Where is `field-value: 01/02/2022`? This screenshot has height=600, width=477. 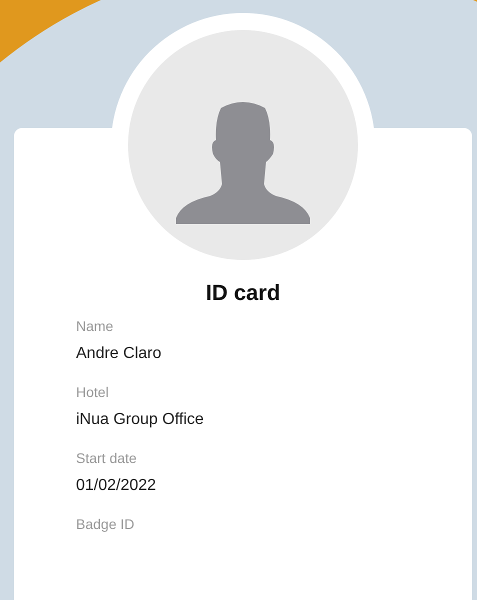 field-value: 01/02/2022 is located at coordinates (117, 485).